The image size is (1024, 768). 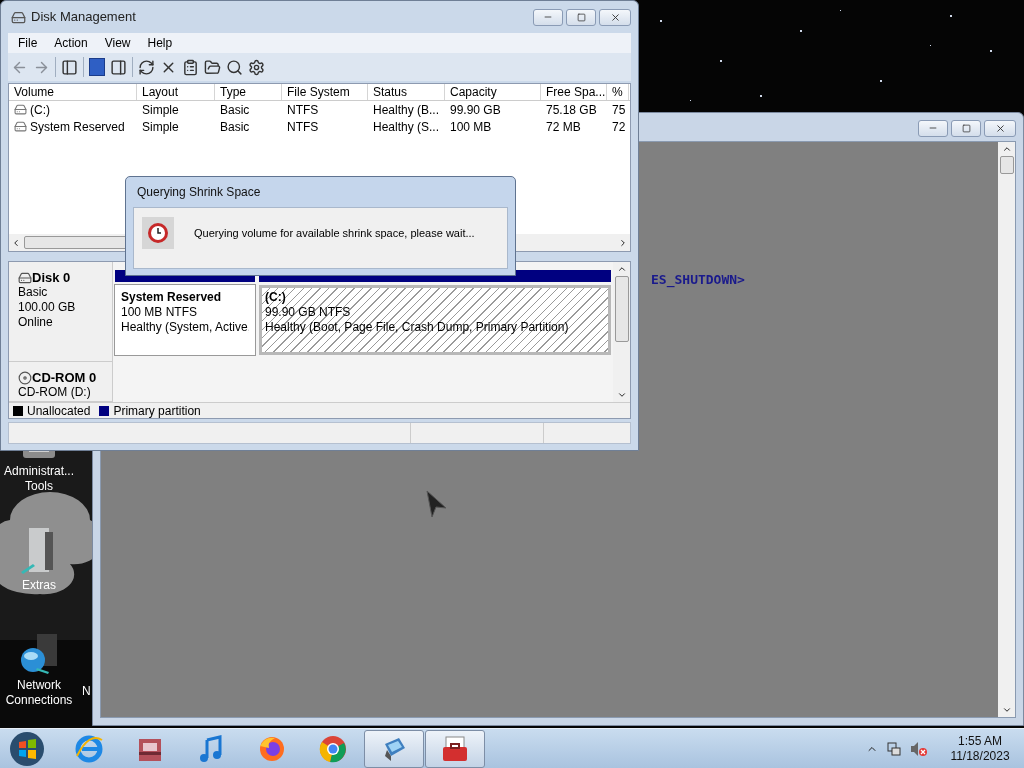 What do you see at coordinates (623, 242) in the screenshot?
I see `scroll-right-icon` at bounding box center [623, 242].